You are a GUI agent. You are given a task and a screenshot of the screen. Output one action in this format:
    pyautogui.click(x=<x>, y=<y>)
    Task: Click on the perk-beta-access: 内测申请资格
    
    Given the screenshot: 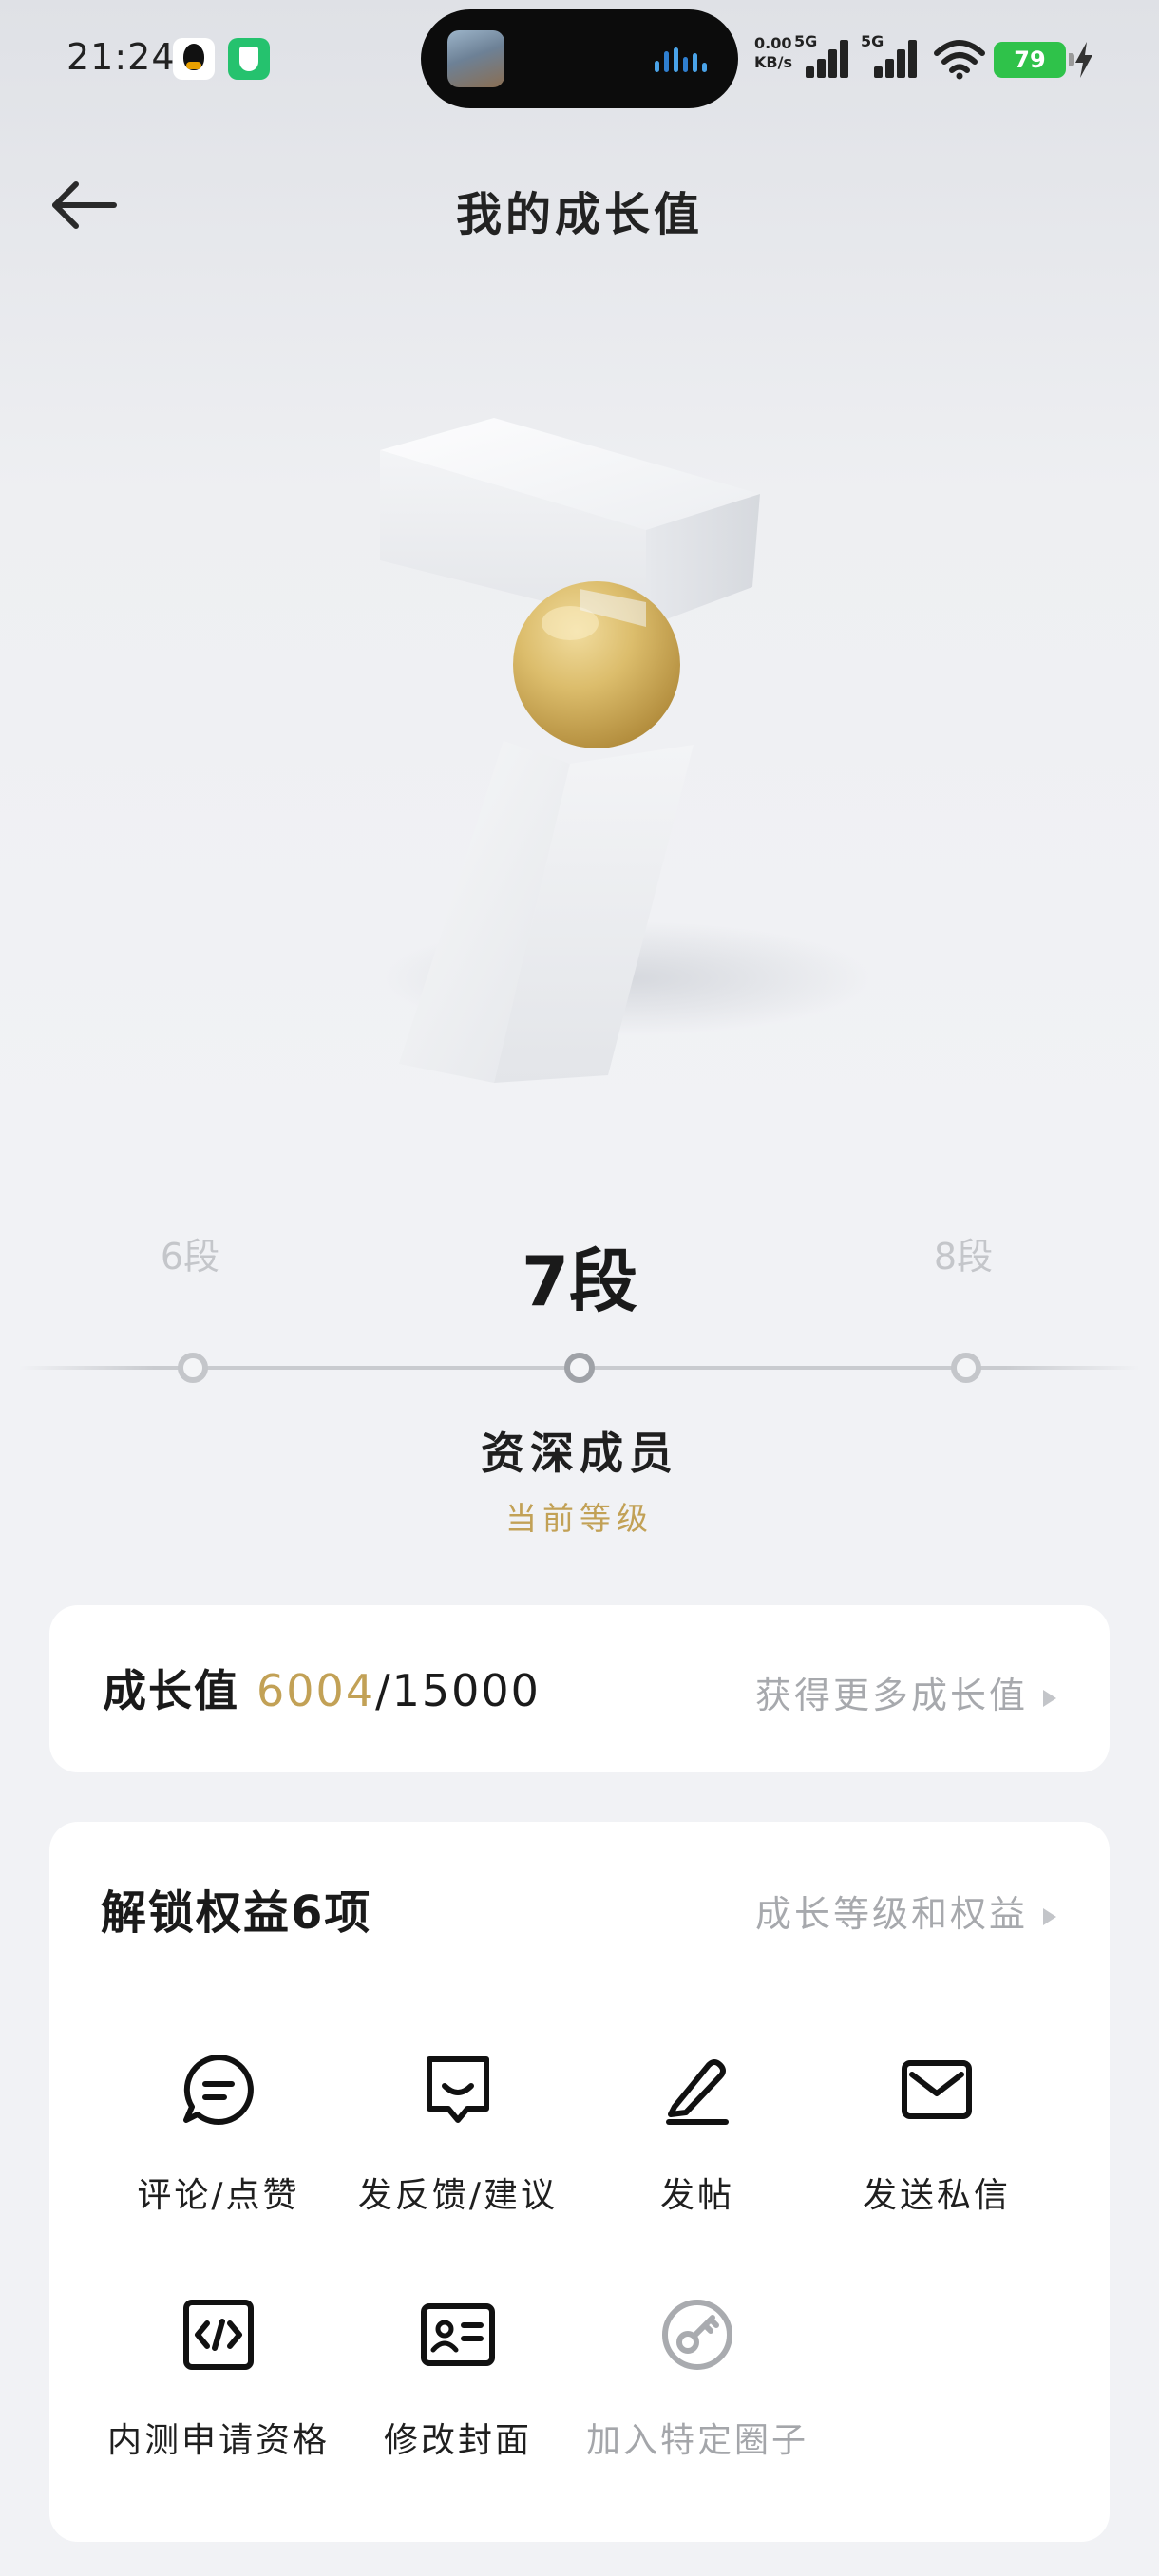 What is the action you would take?
    pyautogui.click(x=218, y=2396)
    